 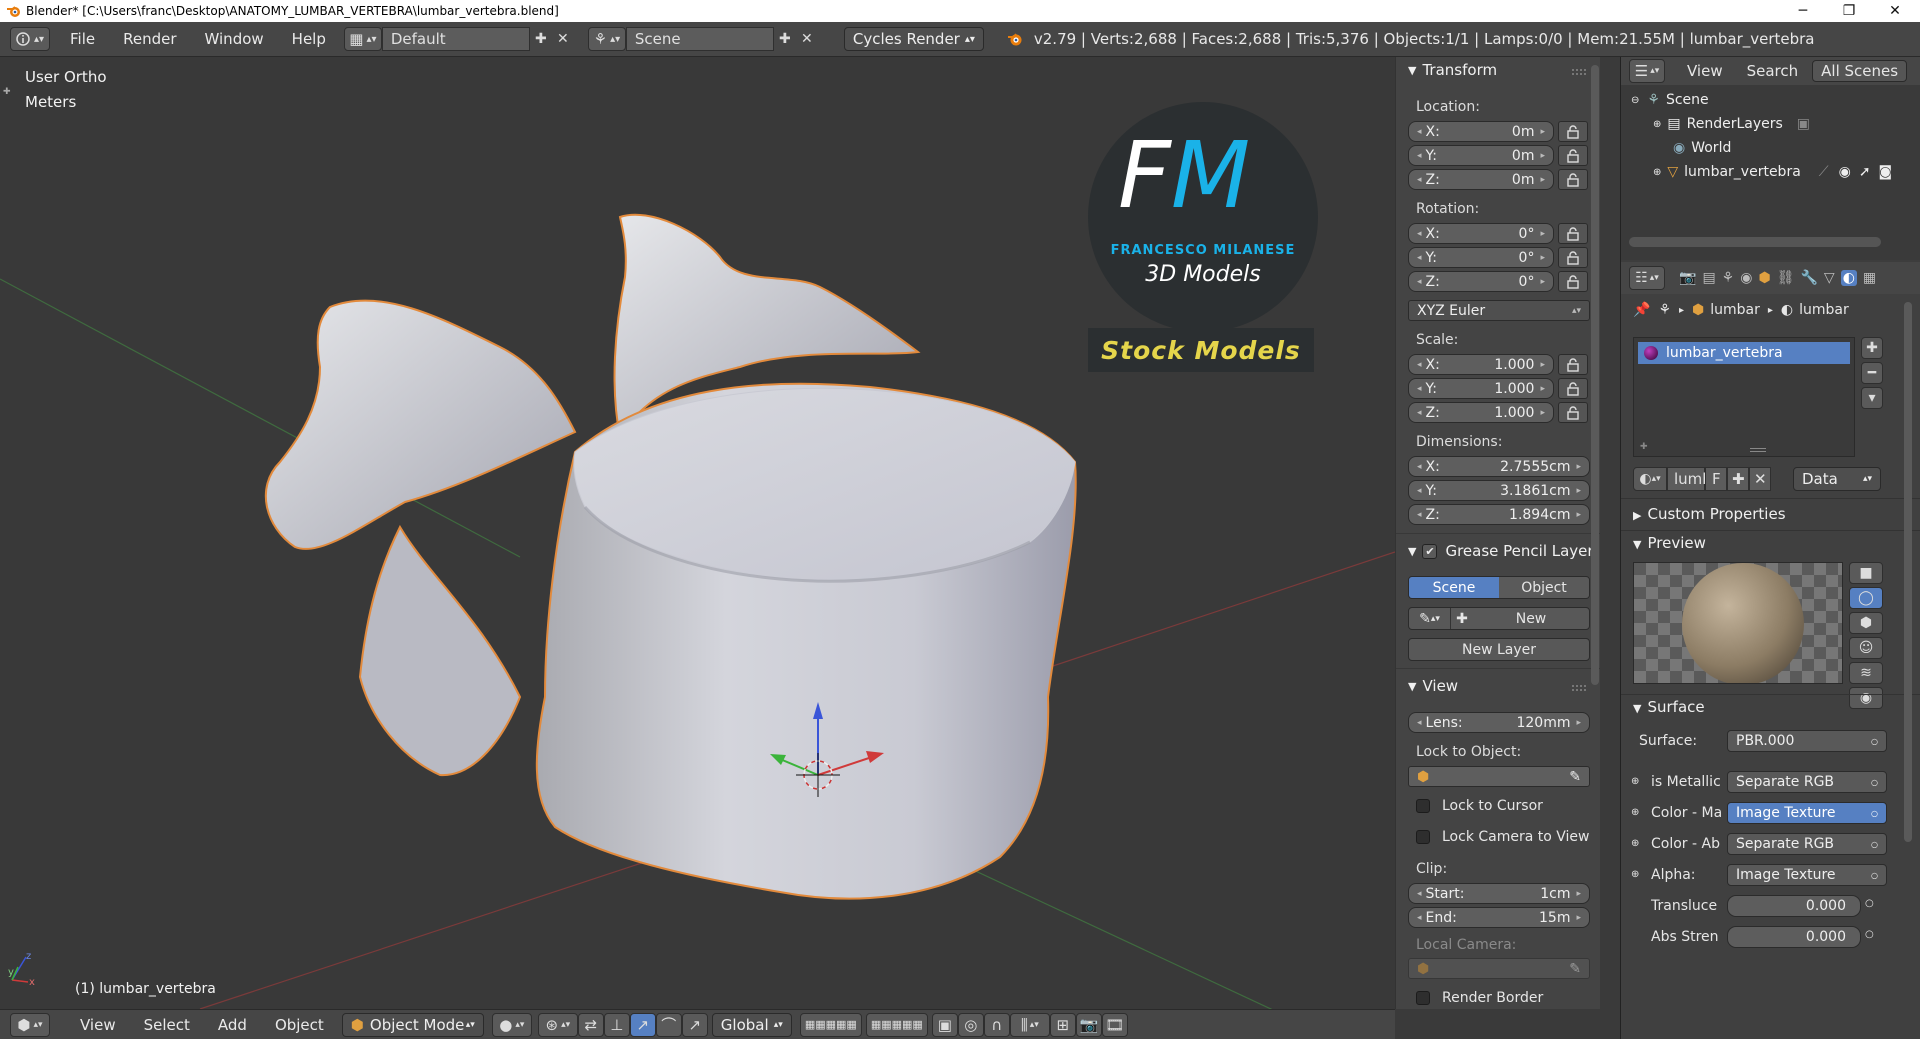 I want to click on pencil-browse-icon: ✎ ▴▾, so click(x=1430, y=618).